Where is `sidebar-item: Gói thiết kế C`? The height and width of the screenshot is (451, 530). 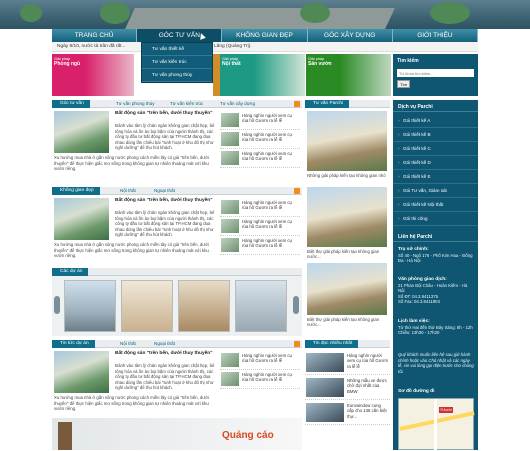 sidebar-item: Gói thiết kế C is located at coordinates (435, 149).